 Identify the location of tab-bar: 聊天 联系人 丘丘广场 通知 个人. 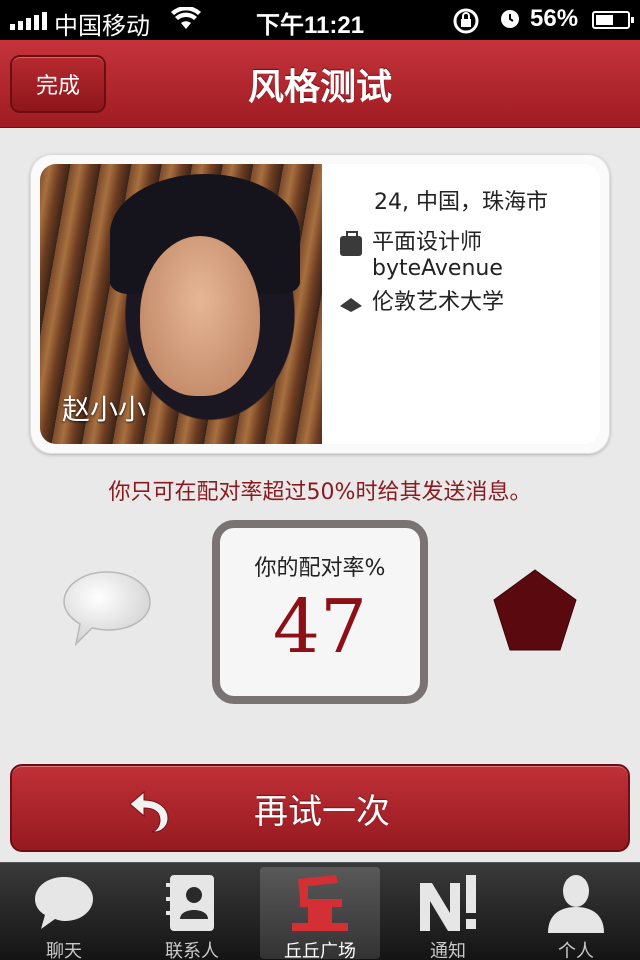
(320, 911).